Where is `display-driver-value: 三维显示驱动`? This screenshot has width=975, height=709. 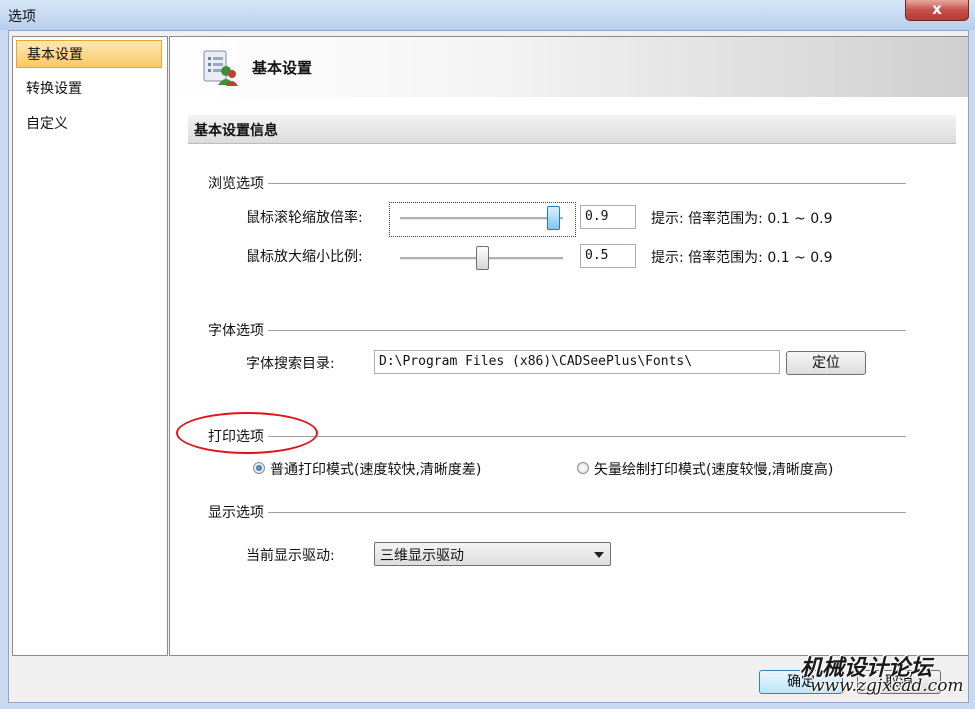 display-driver-value: 三维显示驱动 is located at coordinates (422, 556).